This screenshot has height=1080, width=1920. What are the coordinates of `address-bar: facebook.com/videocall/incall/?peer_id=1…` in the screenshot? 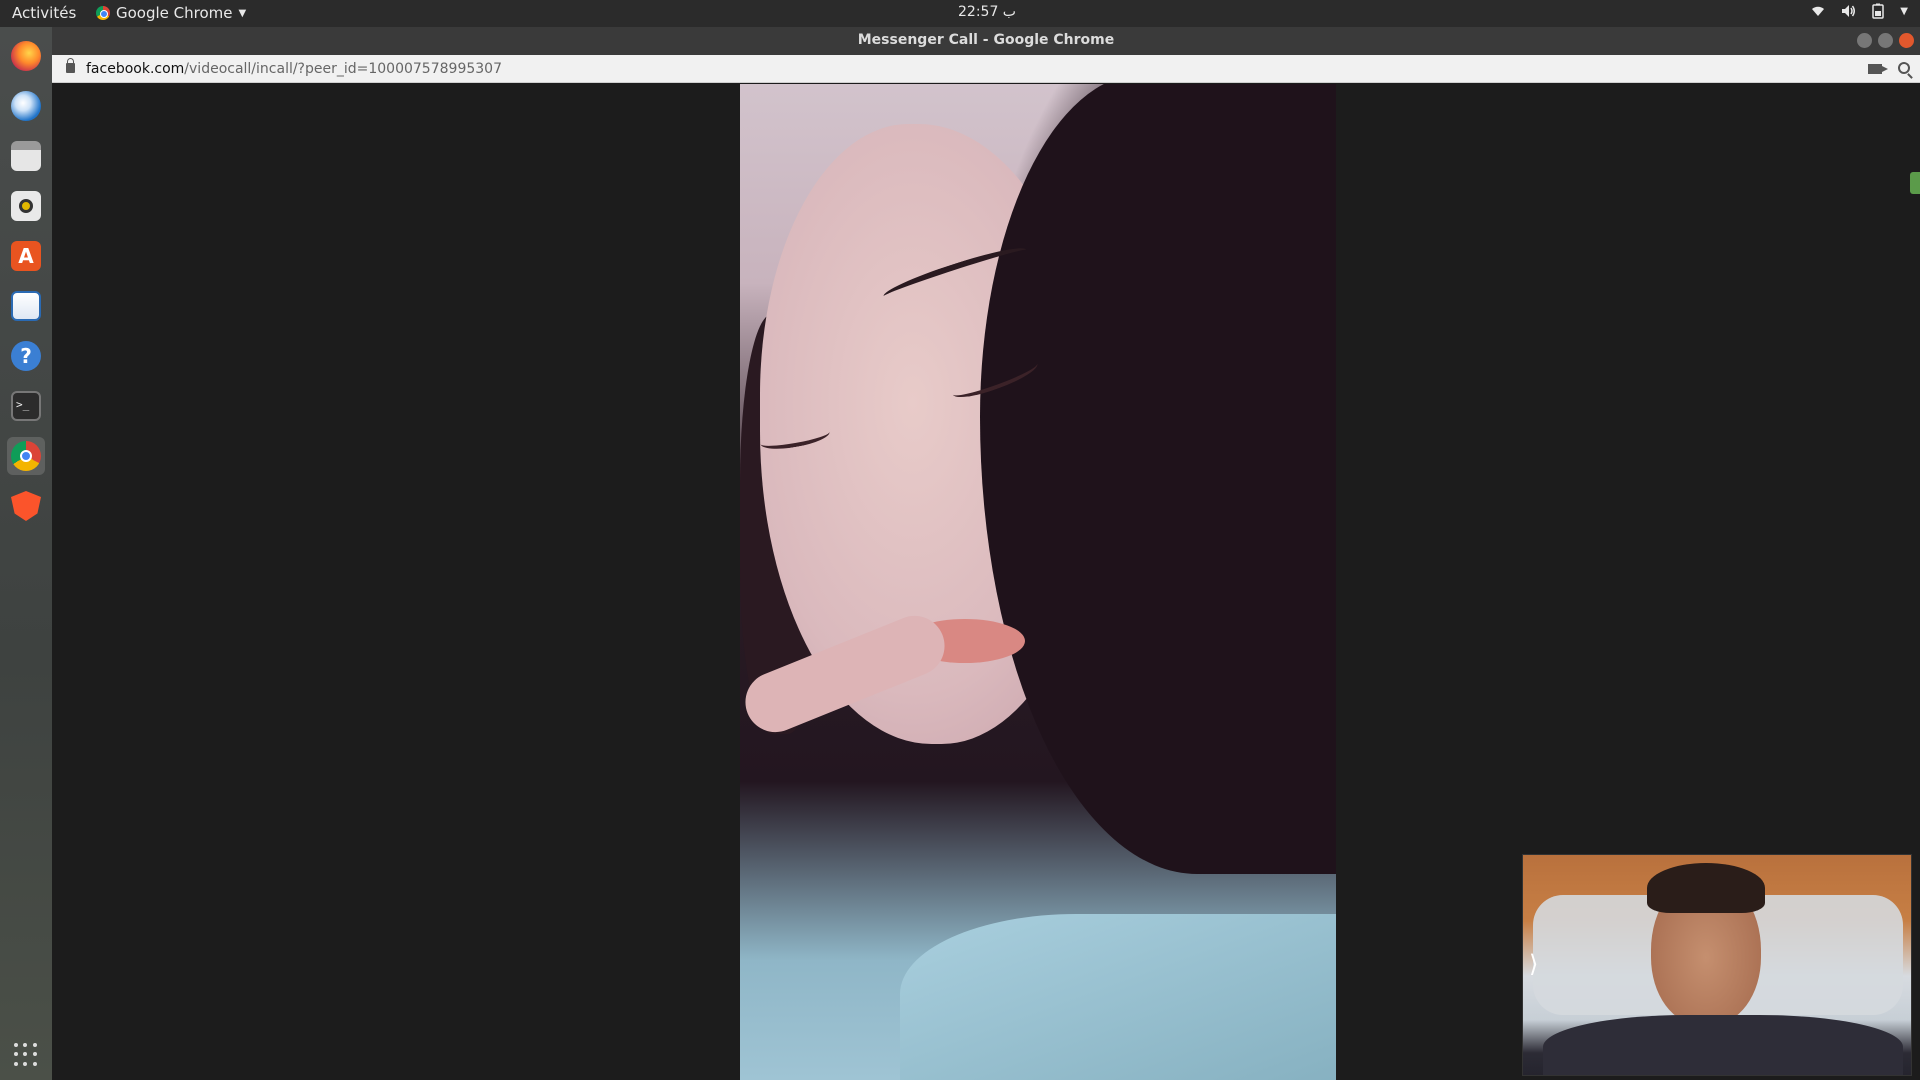 It's located at (986, 69).